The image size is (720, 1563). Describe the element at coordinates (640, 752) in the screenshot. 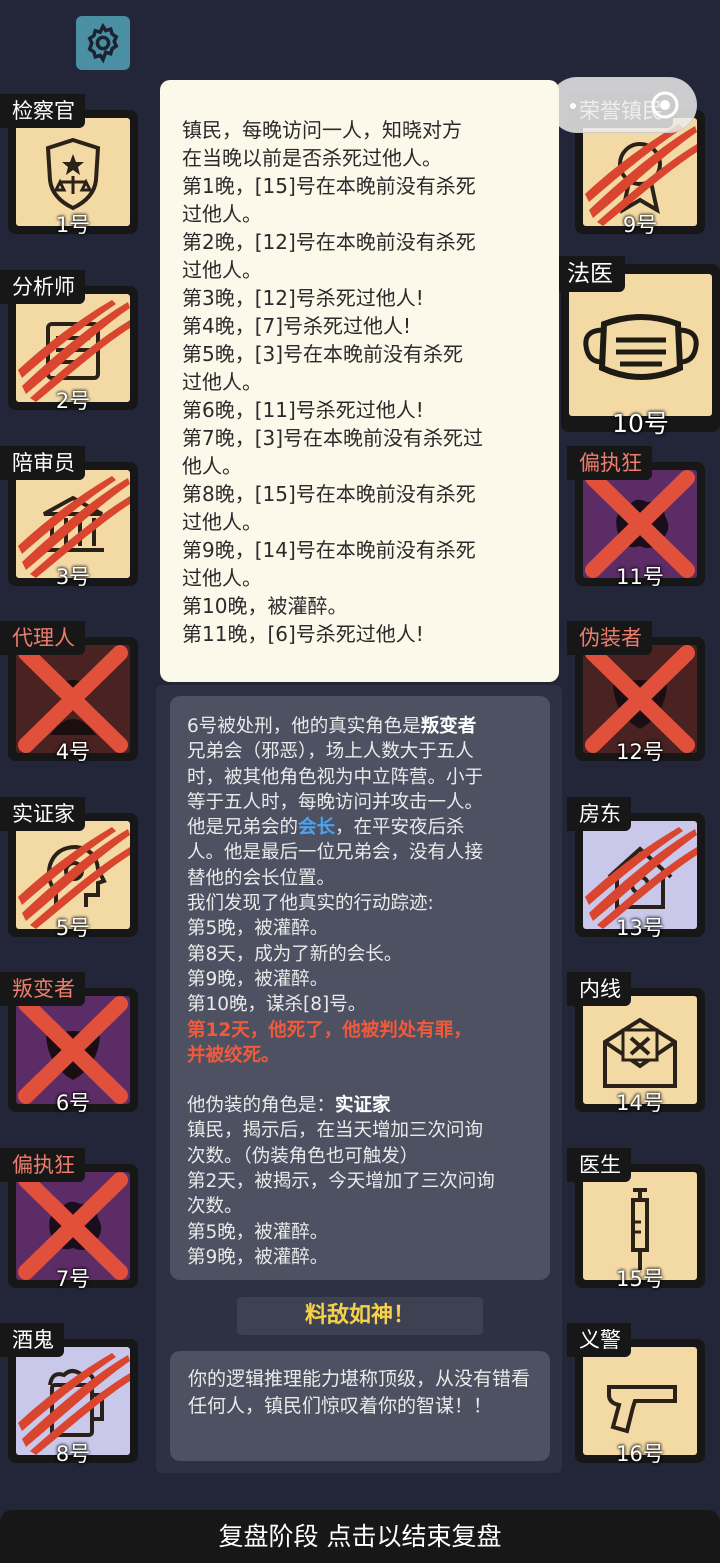

I see `player-number: 12号` at that location.